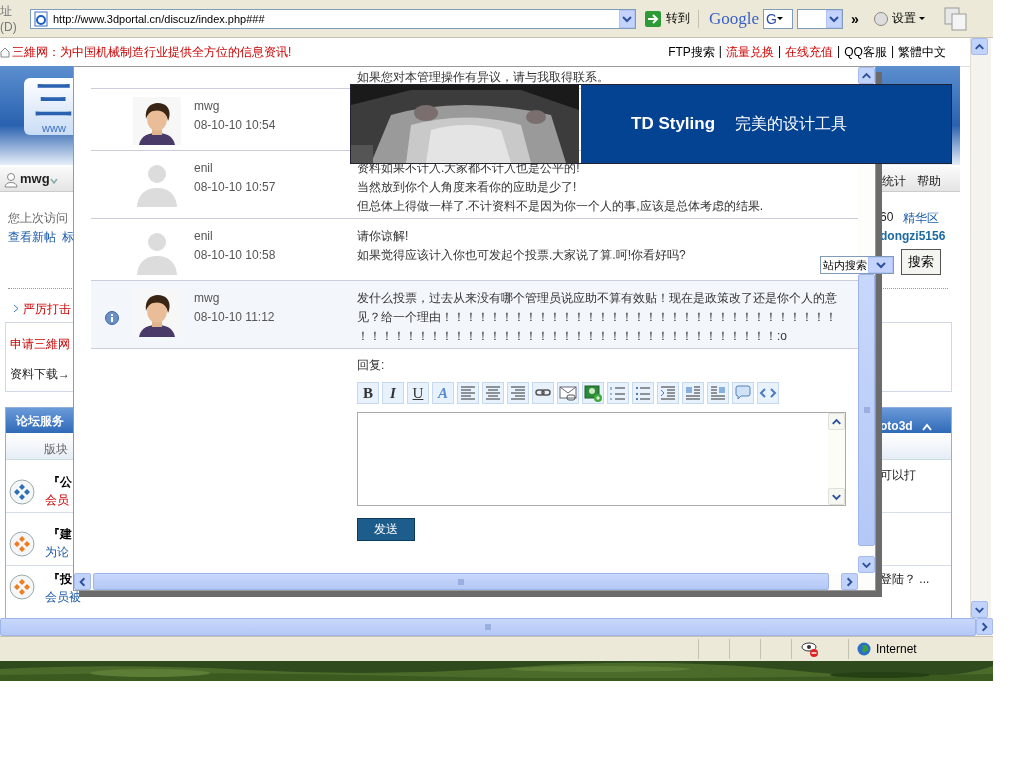 The height and width of the screenshot is (768, 1024). What do you see at coordinates (857, 265) in the screenshot?
I see `scope-select: 站内搜索` at bounding box center [857, 265].